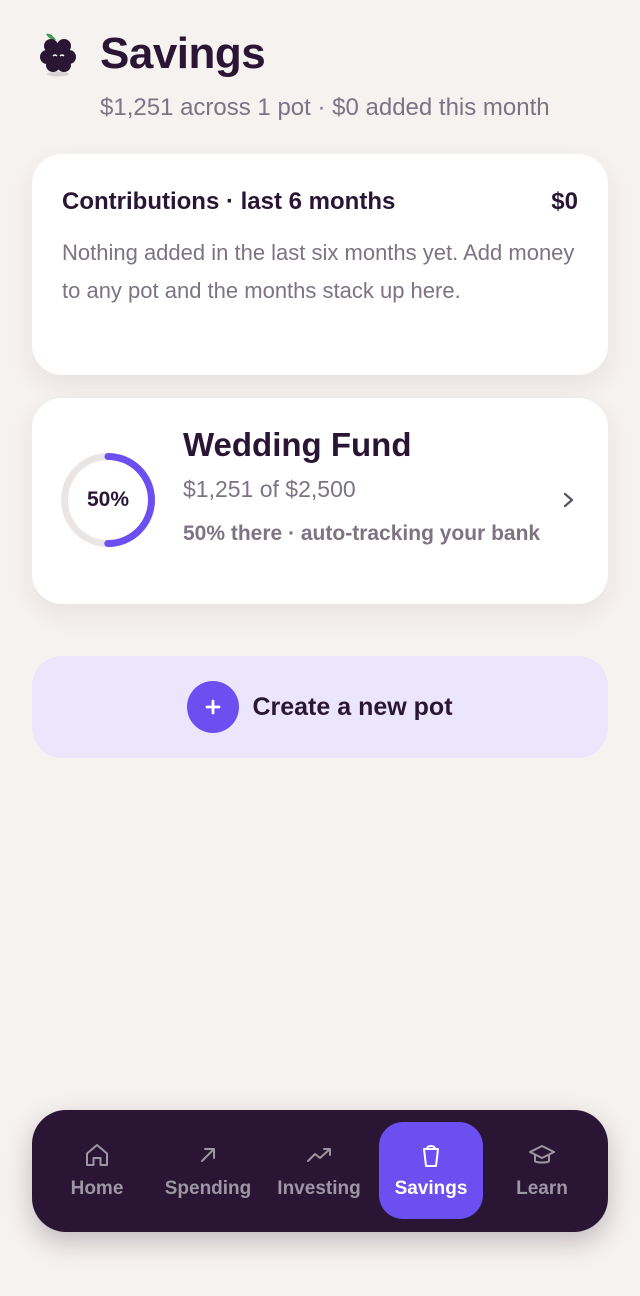  What do you see at coordinates (569, 500) in the screenshot?
I see `chevron-right-icon` at bounding box center [569, 500].